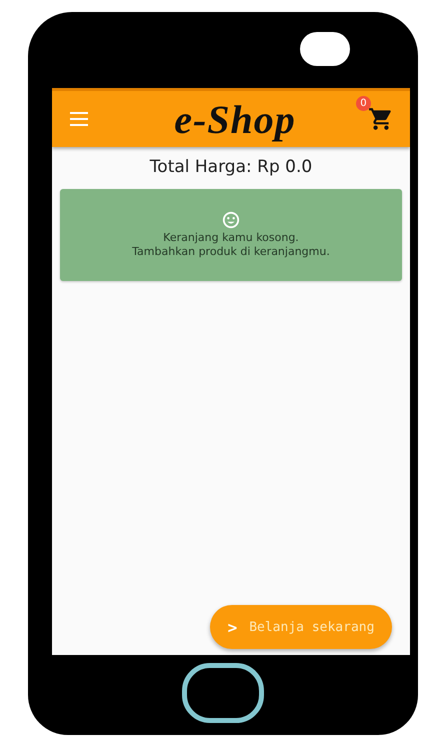 Image resolution: width=429 pixels, height=739 pixels. Describe the element at coordinates (223, 693) in the screenshot. I see `home-button` at that location.